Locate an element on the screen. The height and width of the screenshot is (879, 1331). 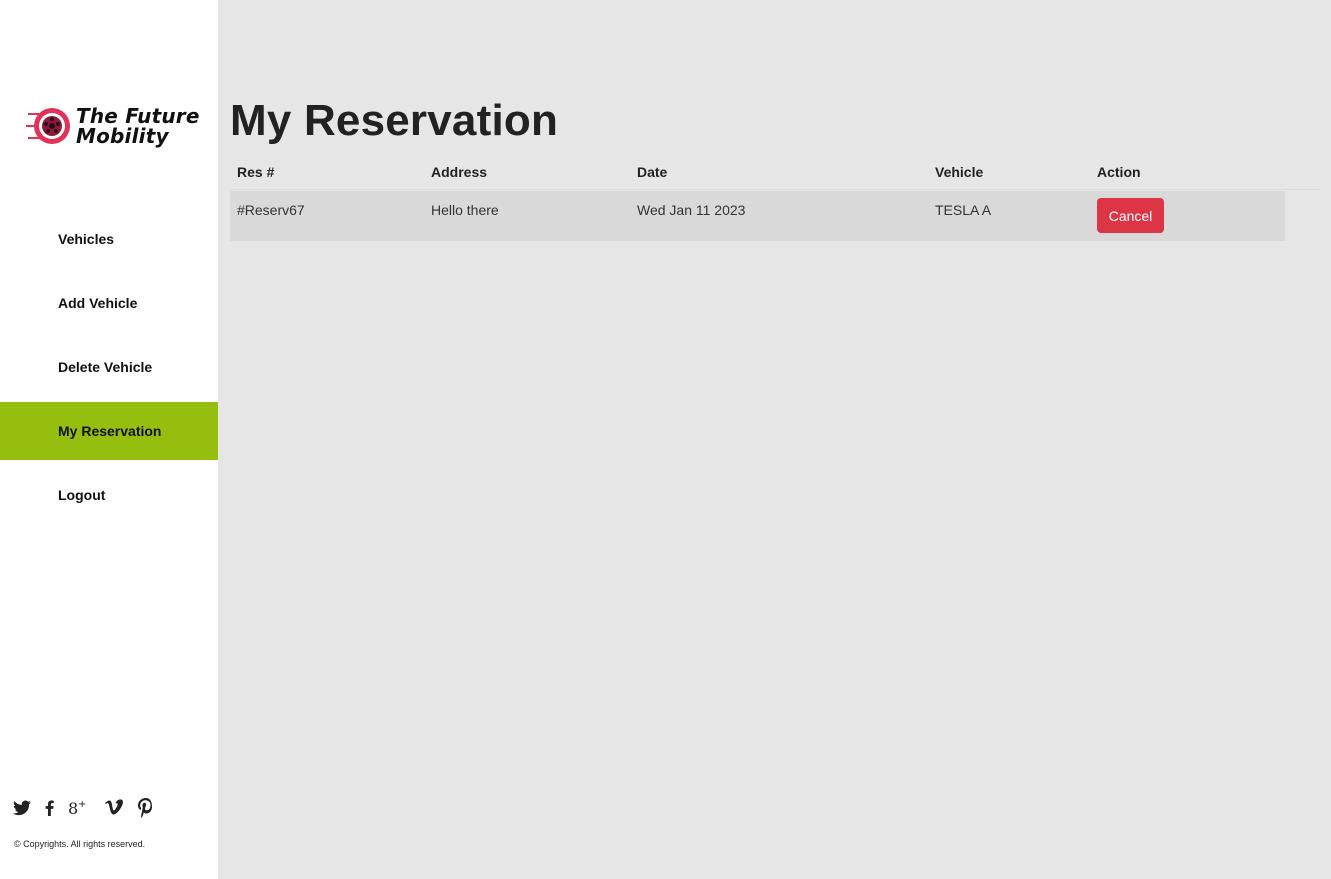
cell-res-id: #Reserv67 is located at coordinates (271, 210).